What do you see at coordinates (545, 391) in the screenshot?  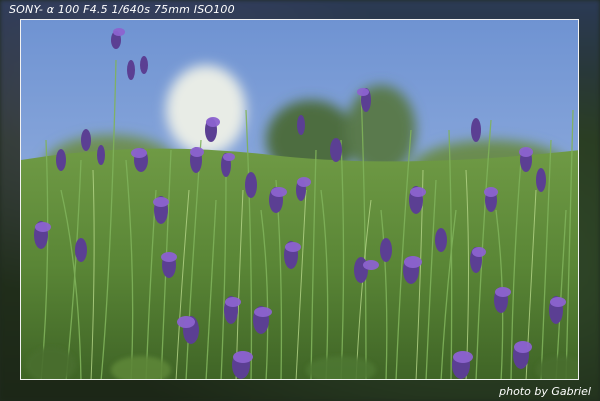 I see `photo-credit: photo by Gabriel` at bounding box center [545, 391].